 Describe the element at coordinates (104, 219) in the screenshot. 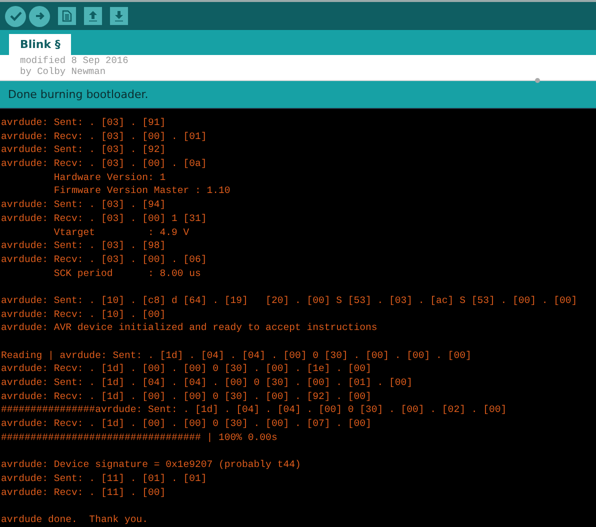

I see `console-line: avrdude: Recv: . [03] . [00] 1 [31]` at that location.